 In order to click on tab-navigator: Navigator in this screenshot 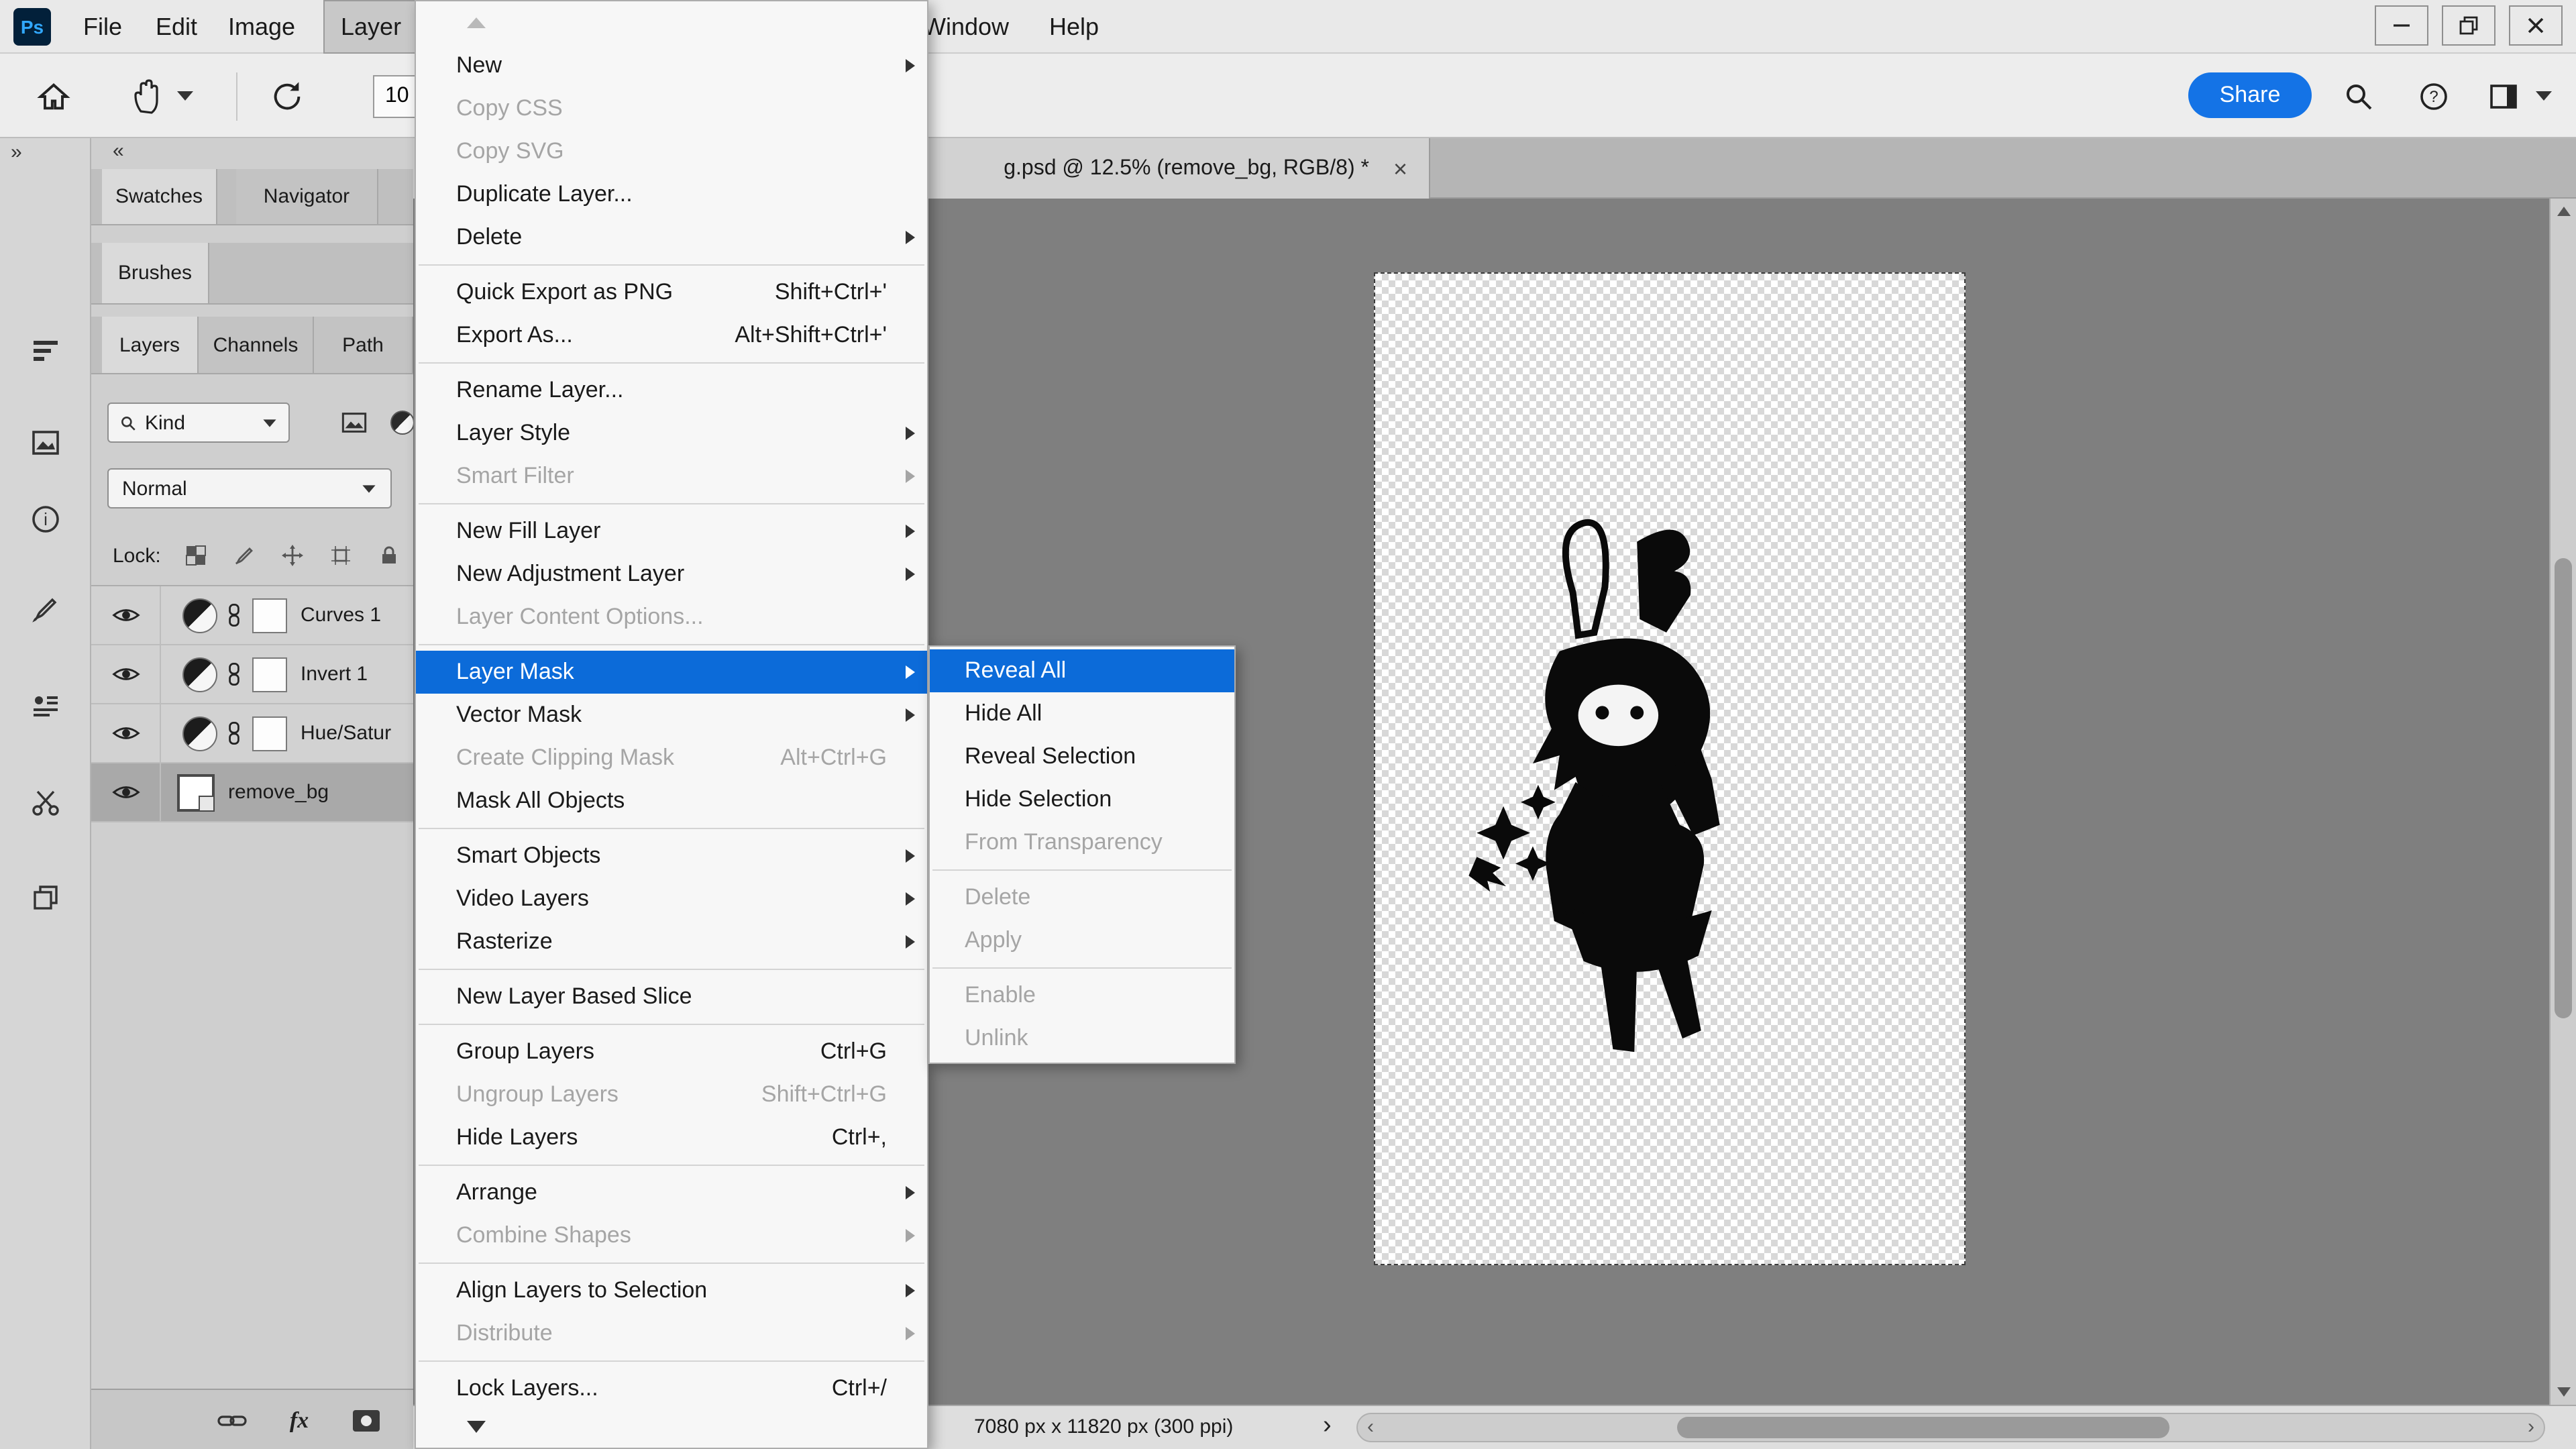, I will do `click(307, 196)`.